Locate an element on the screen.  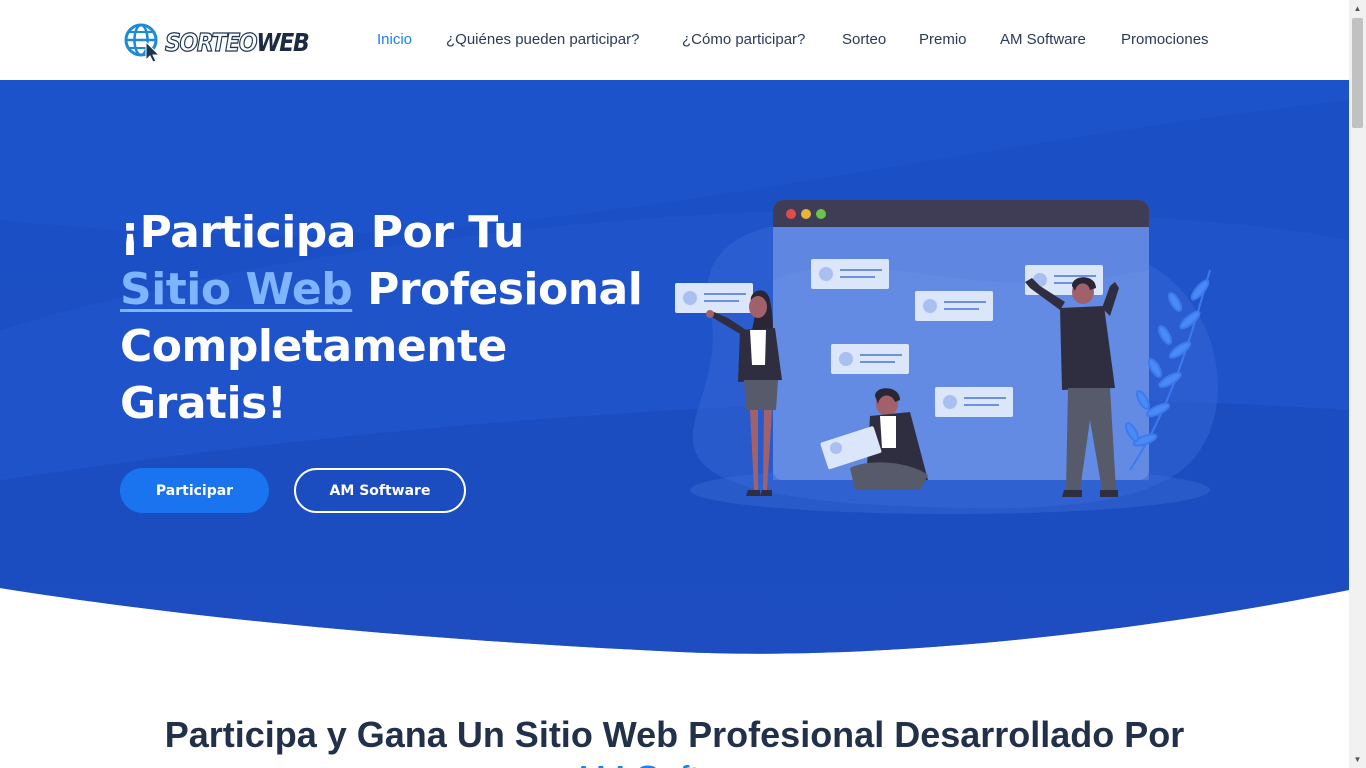
scrollbar-thumb is located at coordinates (1357, 73).